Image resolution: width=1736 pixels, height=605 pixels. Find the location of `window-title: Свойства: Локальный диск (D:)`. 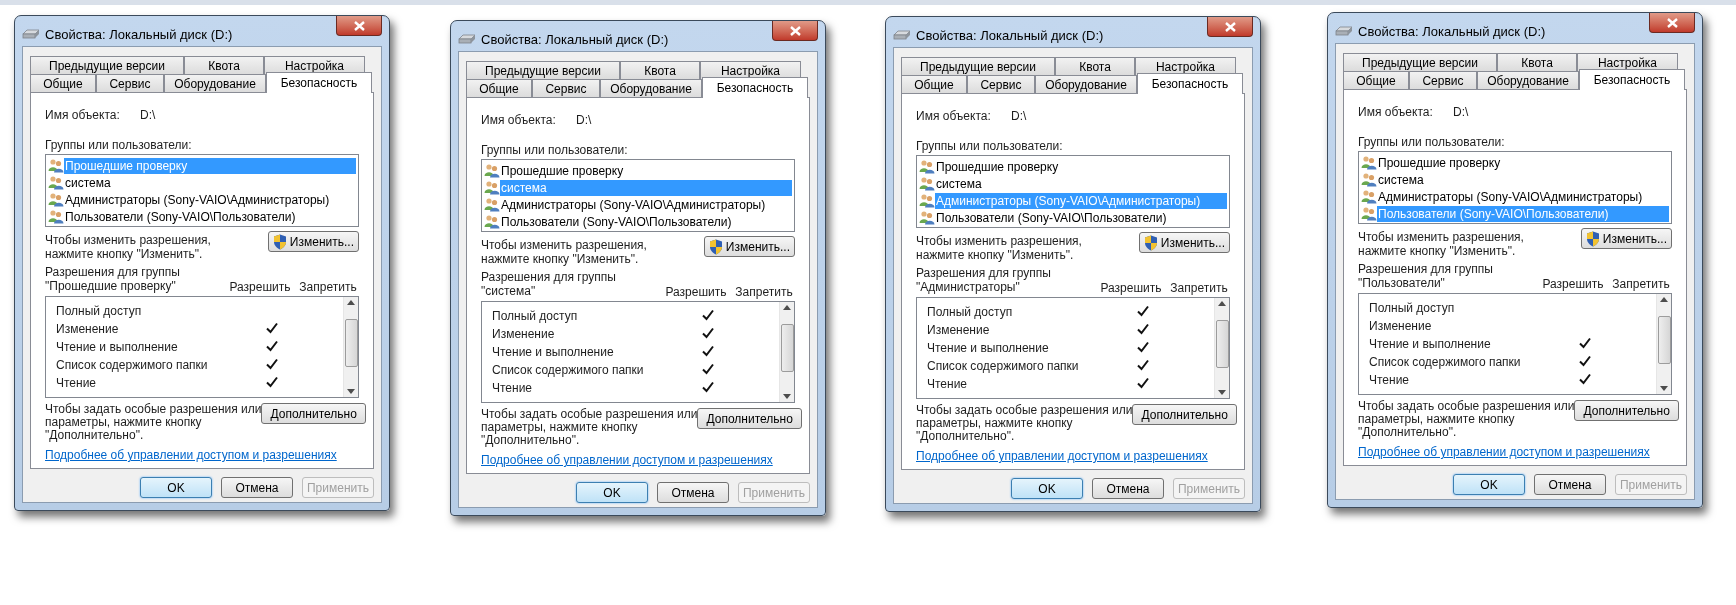

window-title: Свойства: Локальный диск (D:) is located at coordinates (1010, 36).